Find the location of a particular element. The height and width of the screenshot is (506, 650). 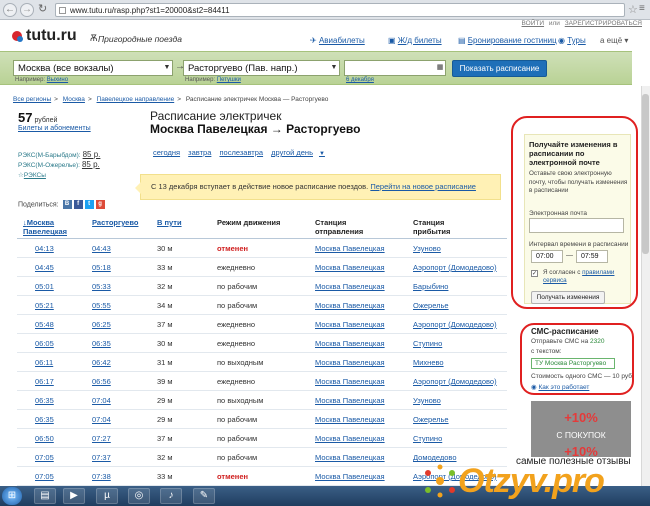

tab-after-tomorrow: послезавтра is located at coordinates (241, 152).